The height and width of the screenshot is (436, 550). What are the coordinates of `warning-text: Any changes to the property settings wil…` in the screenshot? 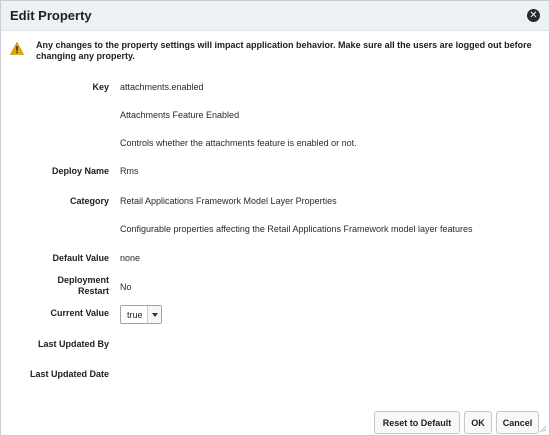 It's located at (284, 50).